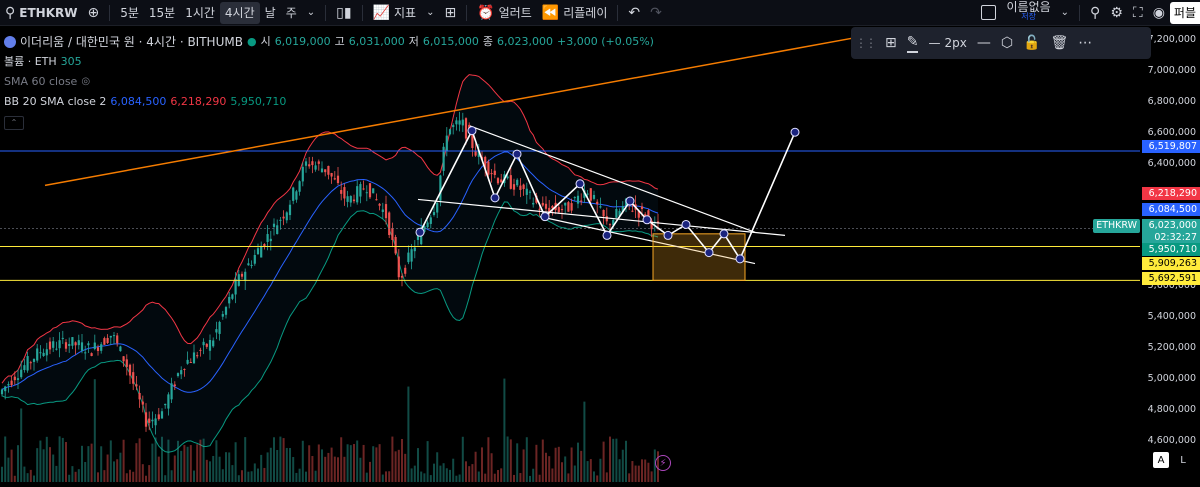 The height and width of the screenshot is (487, 1200). I want to click on quick-search-button: ⚲, so click(1095, 13).